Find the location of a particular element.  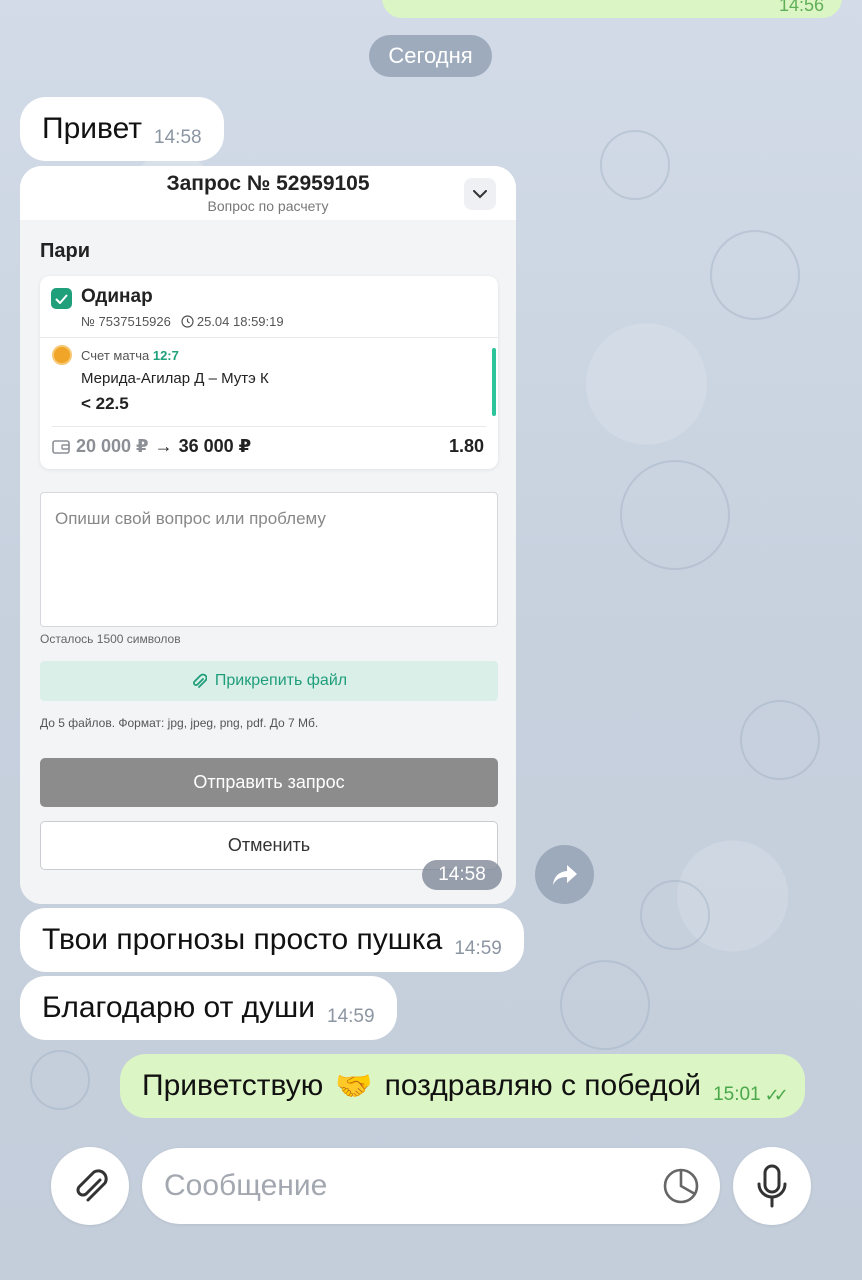

incoming-message: Привет 14:58 is located at coordinates (122, 129).